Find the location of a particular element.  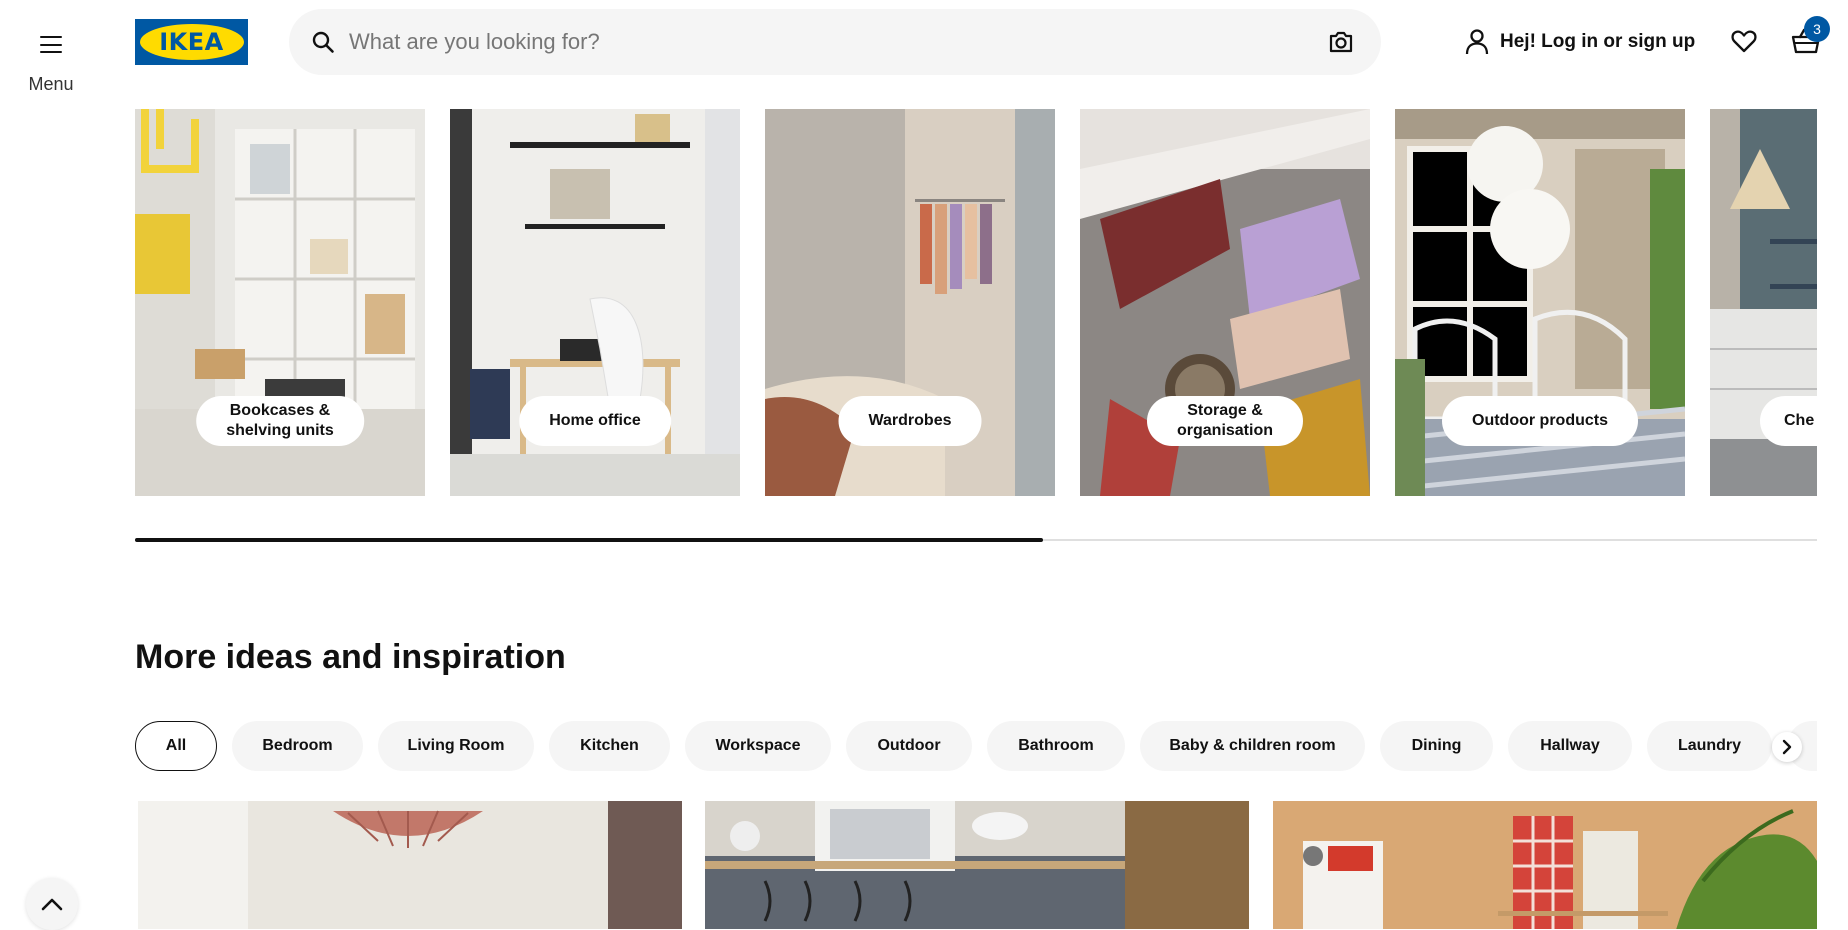

chevron-right-icon is located at coordinates (1787, 747).